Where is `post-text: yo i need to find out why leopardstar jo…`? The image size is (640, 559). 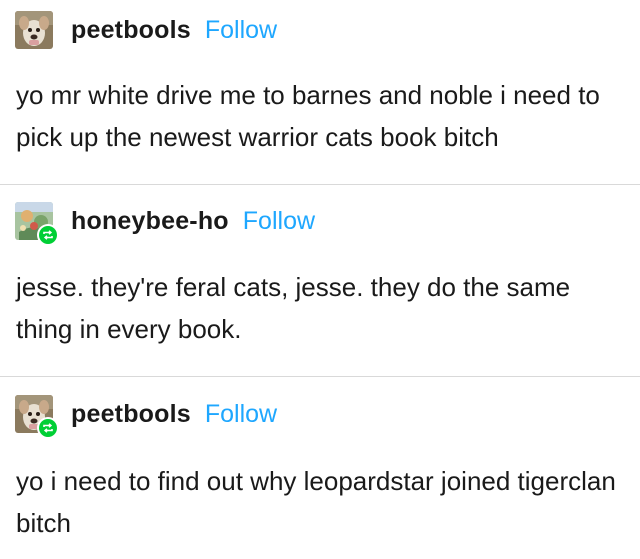 post-text: yo i need to find out why leopardstar jo… is located at coordinates (316, 502).